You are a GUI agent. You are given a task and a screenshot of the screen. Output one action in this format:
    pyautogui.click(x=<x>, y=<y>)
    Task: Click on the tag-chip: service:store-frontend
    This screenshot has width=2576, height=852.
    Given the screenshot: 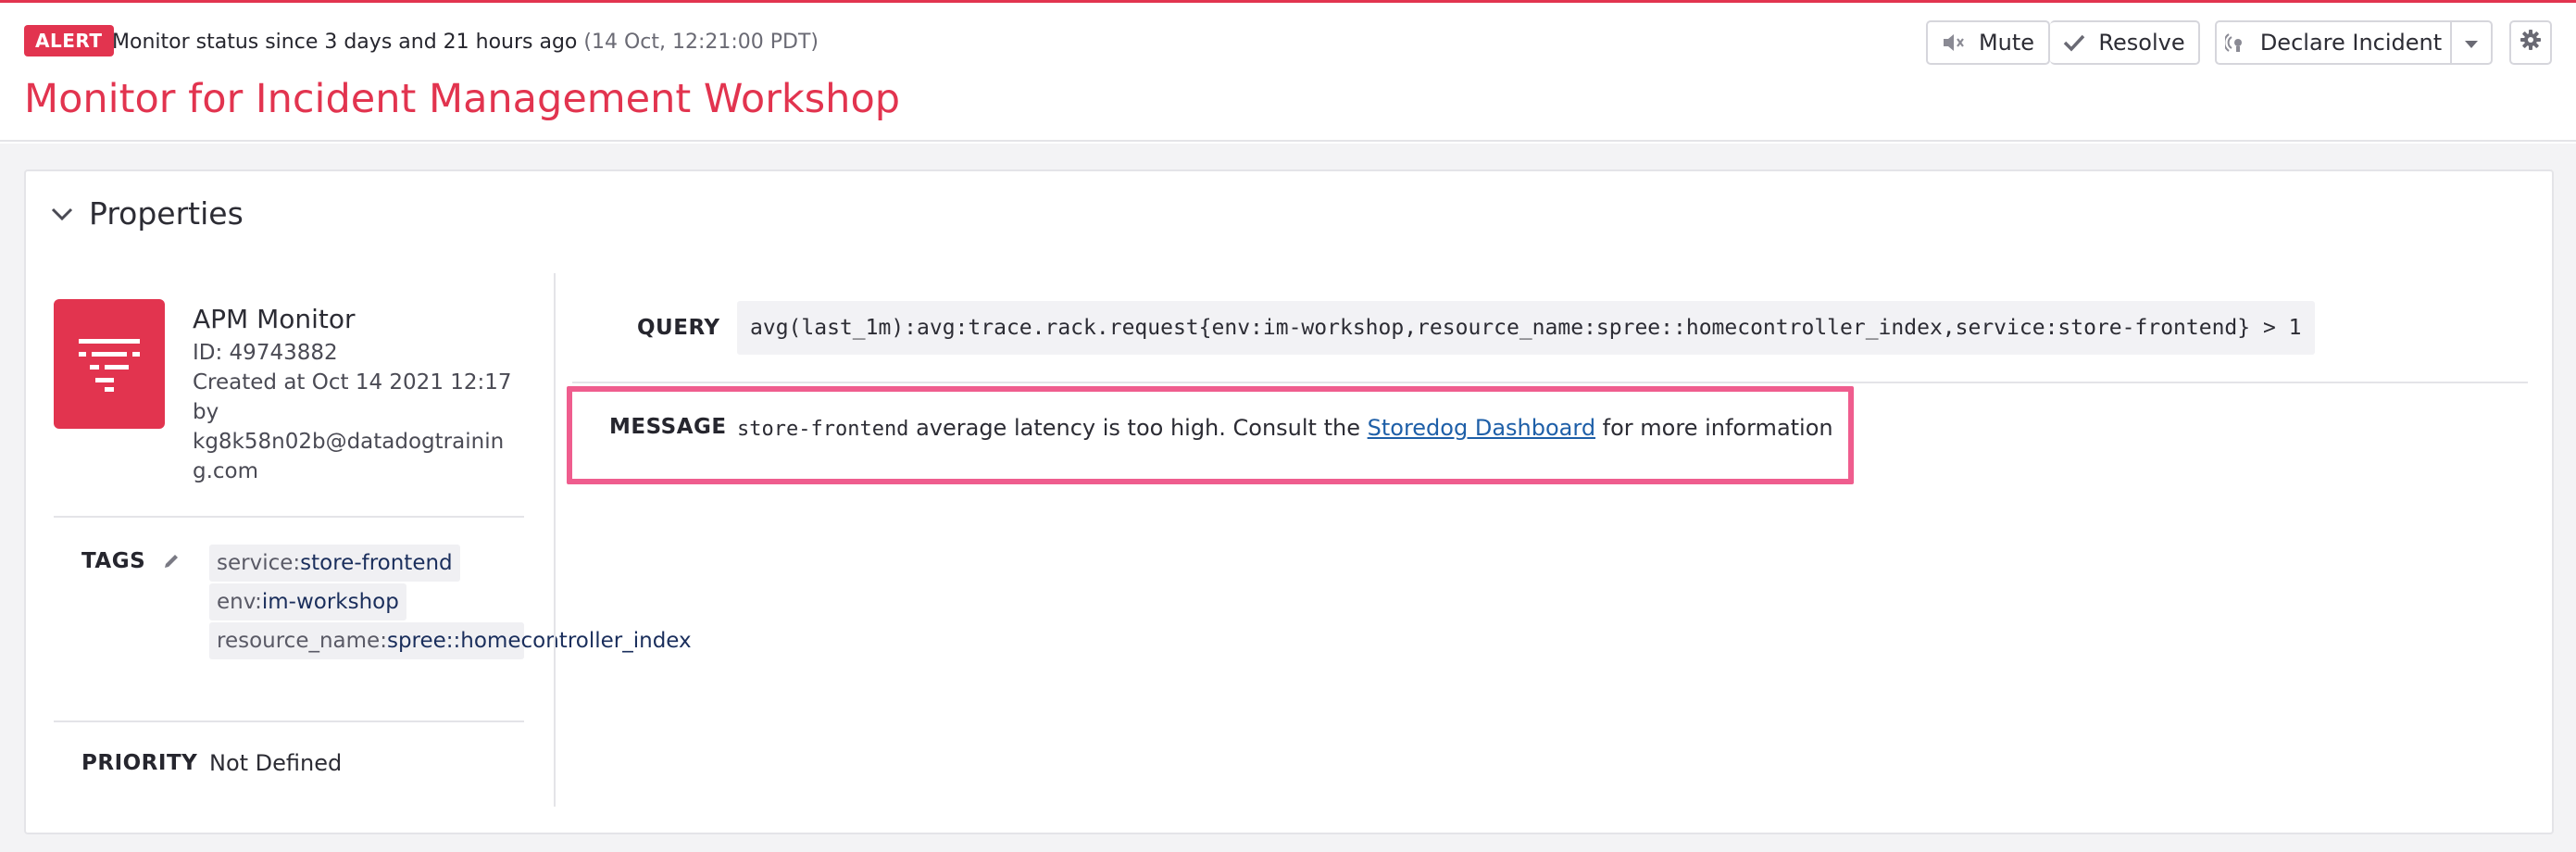 What is the action you would take?
    pyautogui.click(x=335, y=563)
    